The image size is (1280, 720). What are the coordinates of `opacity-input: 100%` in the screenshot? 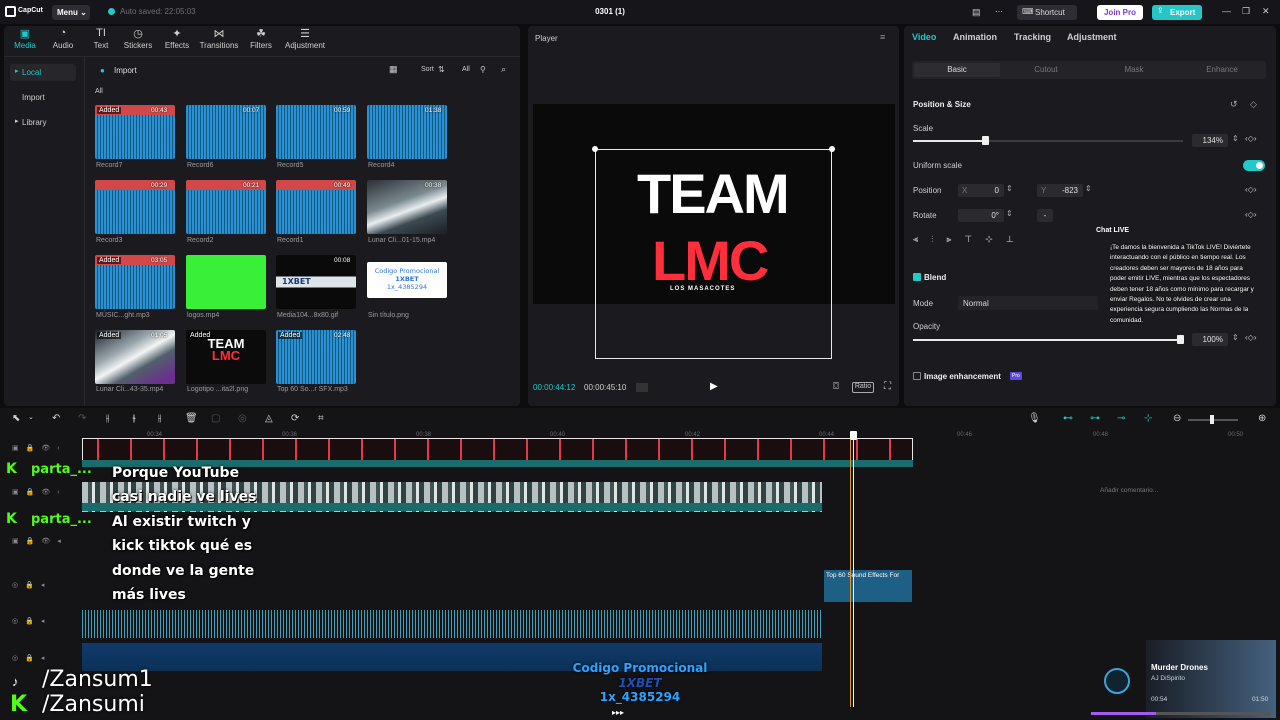 It's located at (1210, 339).